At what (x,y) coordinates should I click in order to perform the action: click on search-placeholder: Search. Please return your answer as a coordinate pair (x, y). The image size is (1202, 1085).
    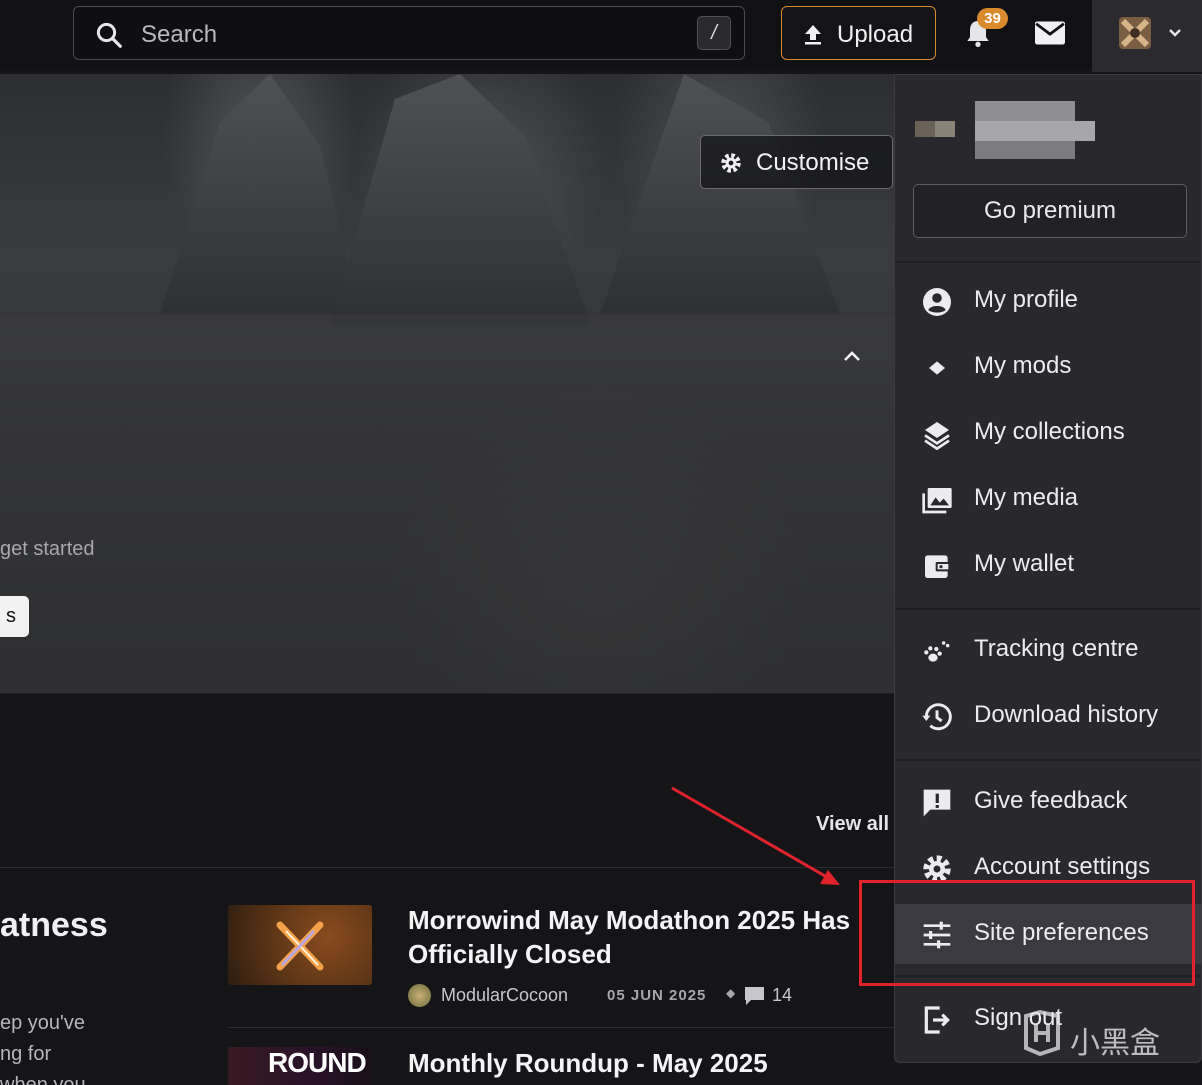
    Looking at the image, I should click on (179, 34).